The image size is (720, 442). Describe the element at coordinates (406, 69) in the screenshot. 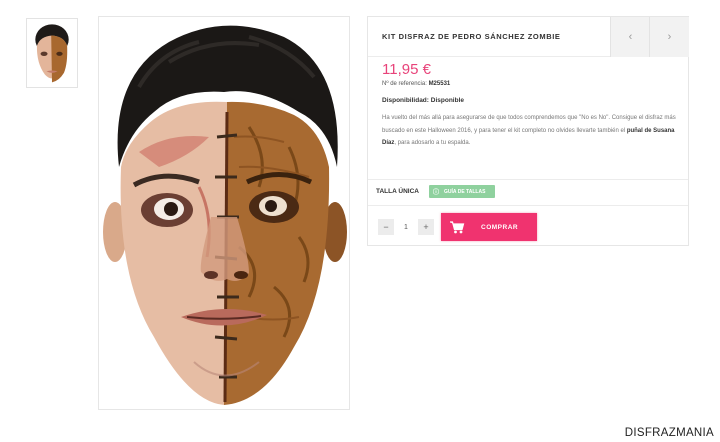

I see `product-price: 11,95 €` at that location.